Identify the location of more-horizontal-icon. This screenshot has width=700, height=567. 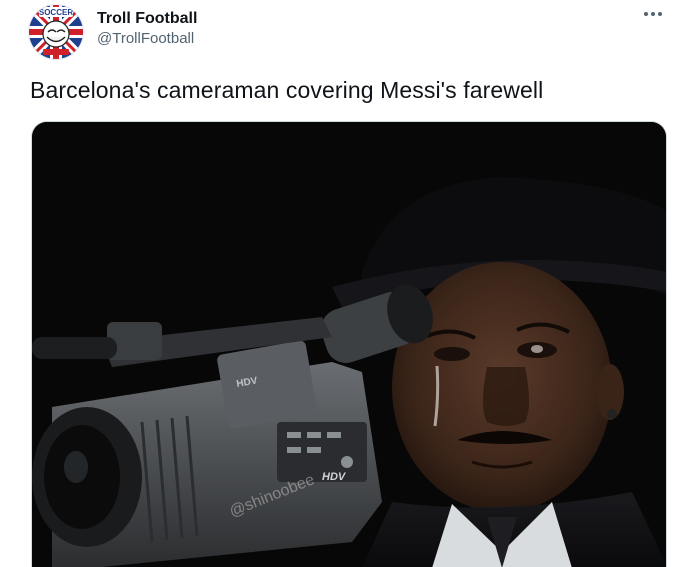
(653, 14).